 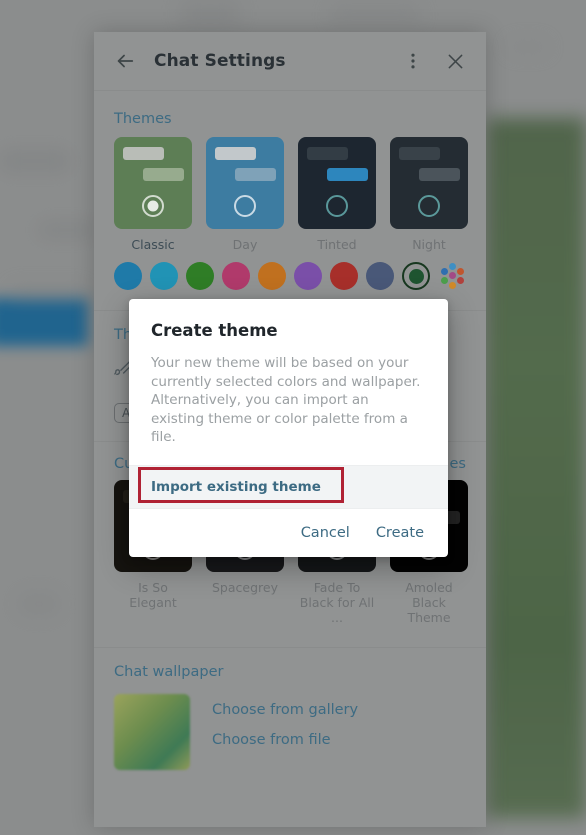 I want to click on import-existing-theme-button: Import existing theme, so click(x=288, y=487).